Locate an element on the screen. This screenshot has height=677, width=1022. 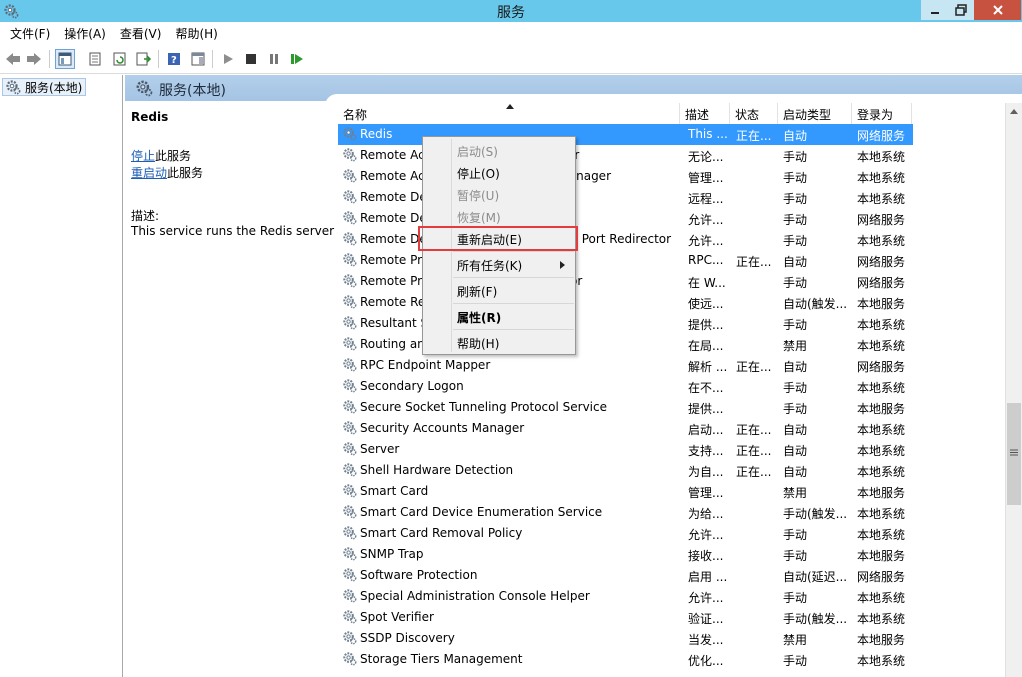
restore-button is located at coordinates (961, 10).